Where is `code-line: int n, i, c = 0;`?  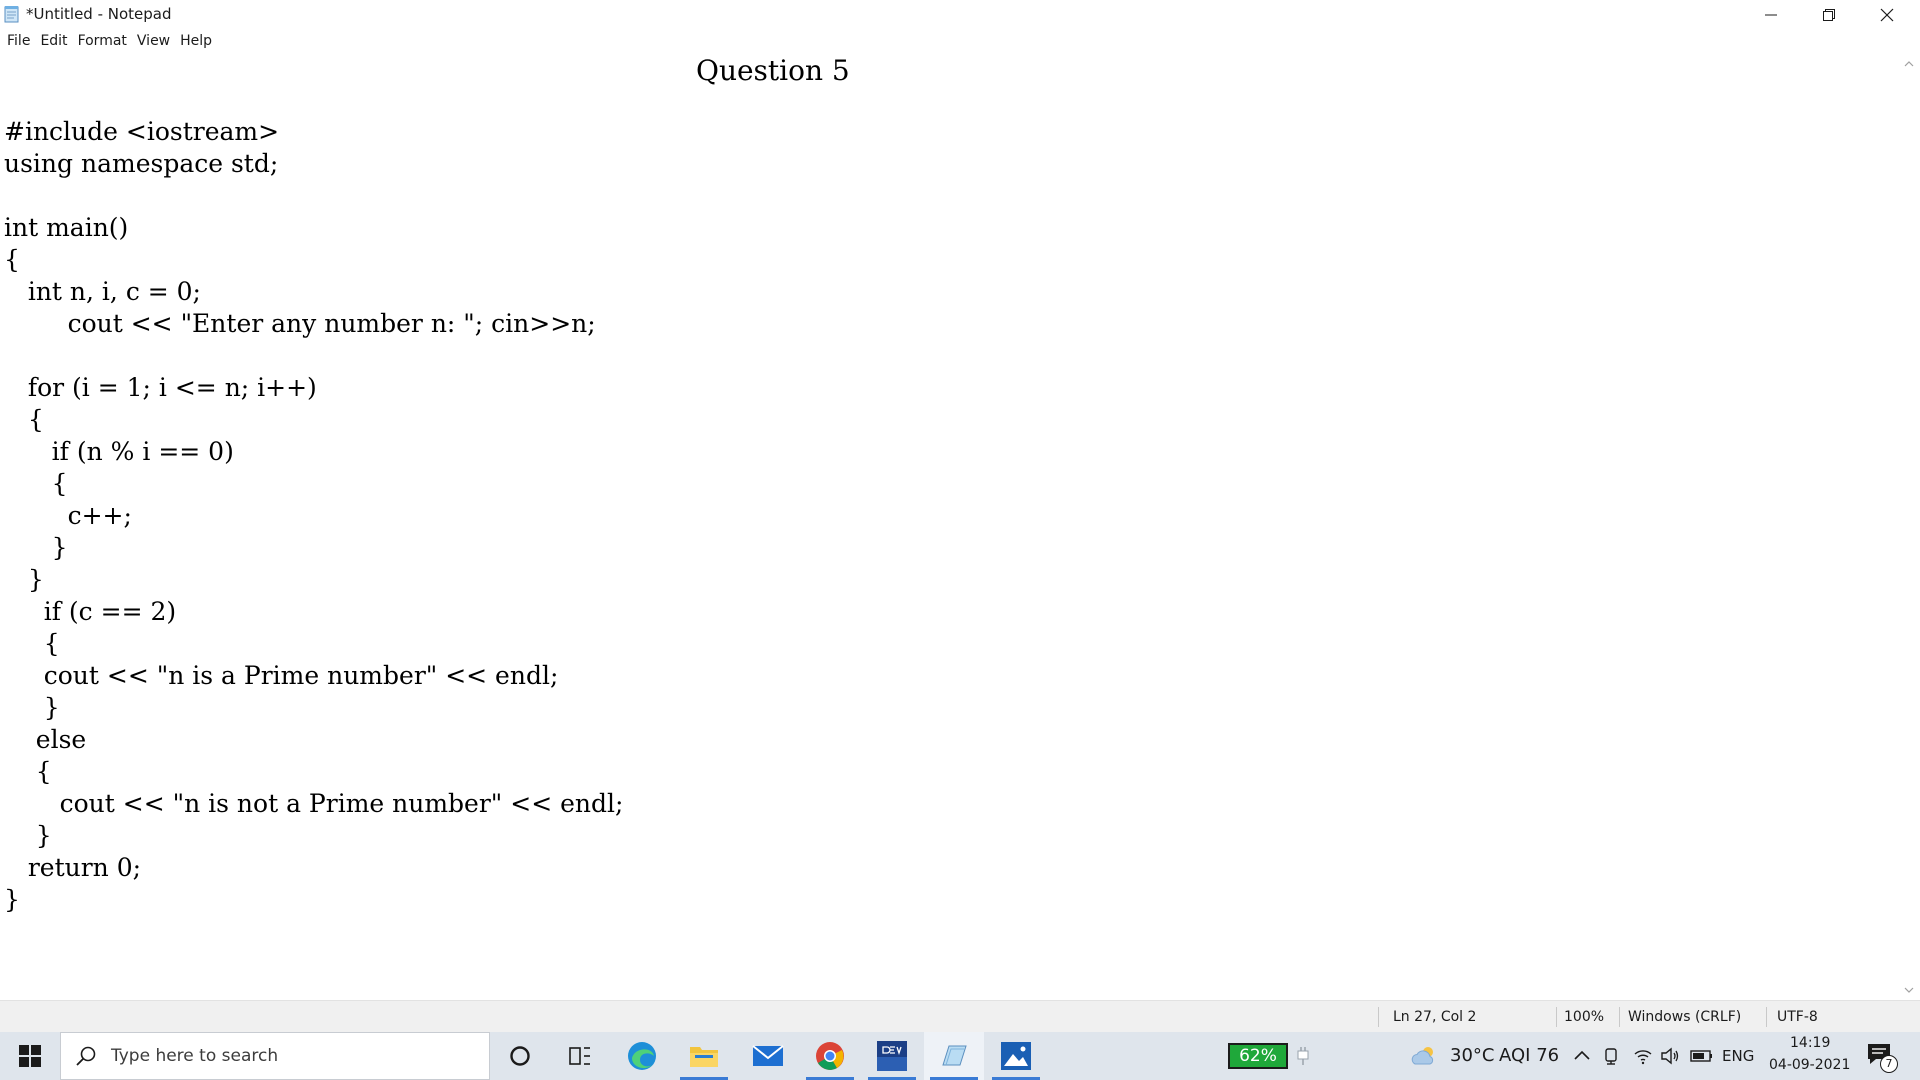
code-line: int n, i, c = 0; is located at coordinates (102, 291).